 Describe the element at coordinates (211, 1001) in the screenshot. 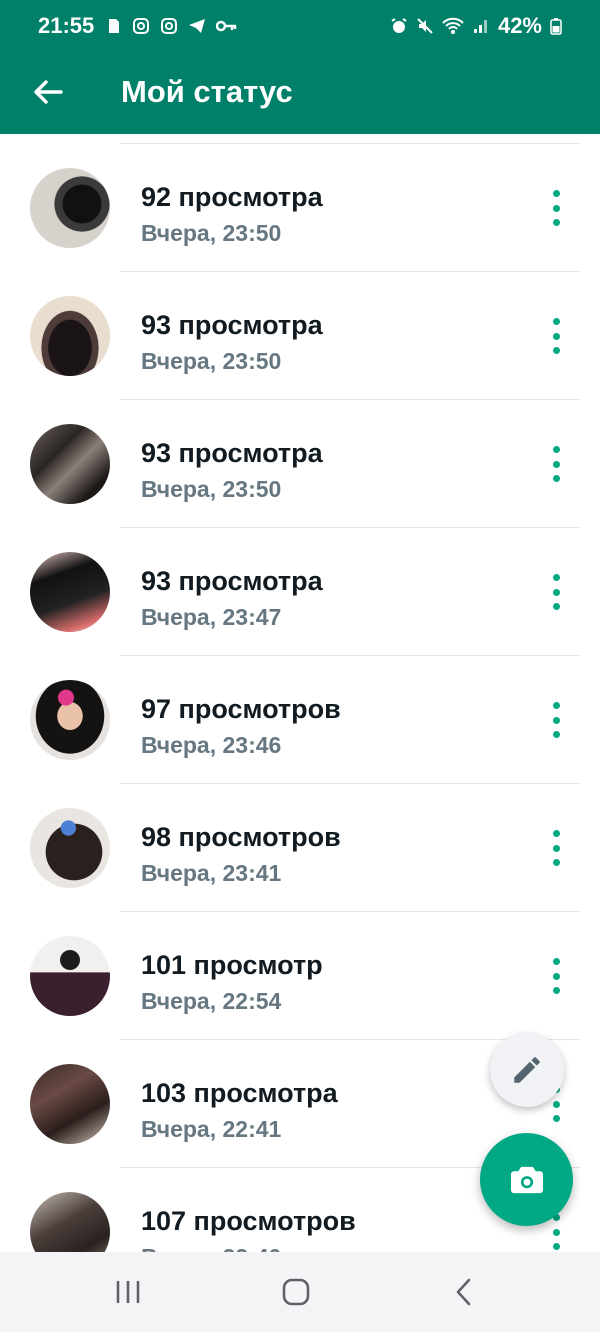

I see `status-time: Вчера, 22:54` at that location.